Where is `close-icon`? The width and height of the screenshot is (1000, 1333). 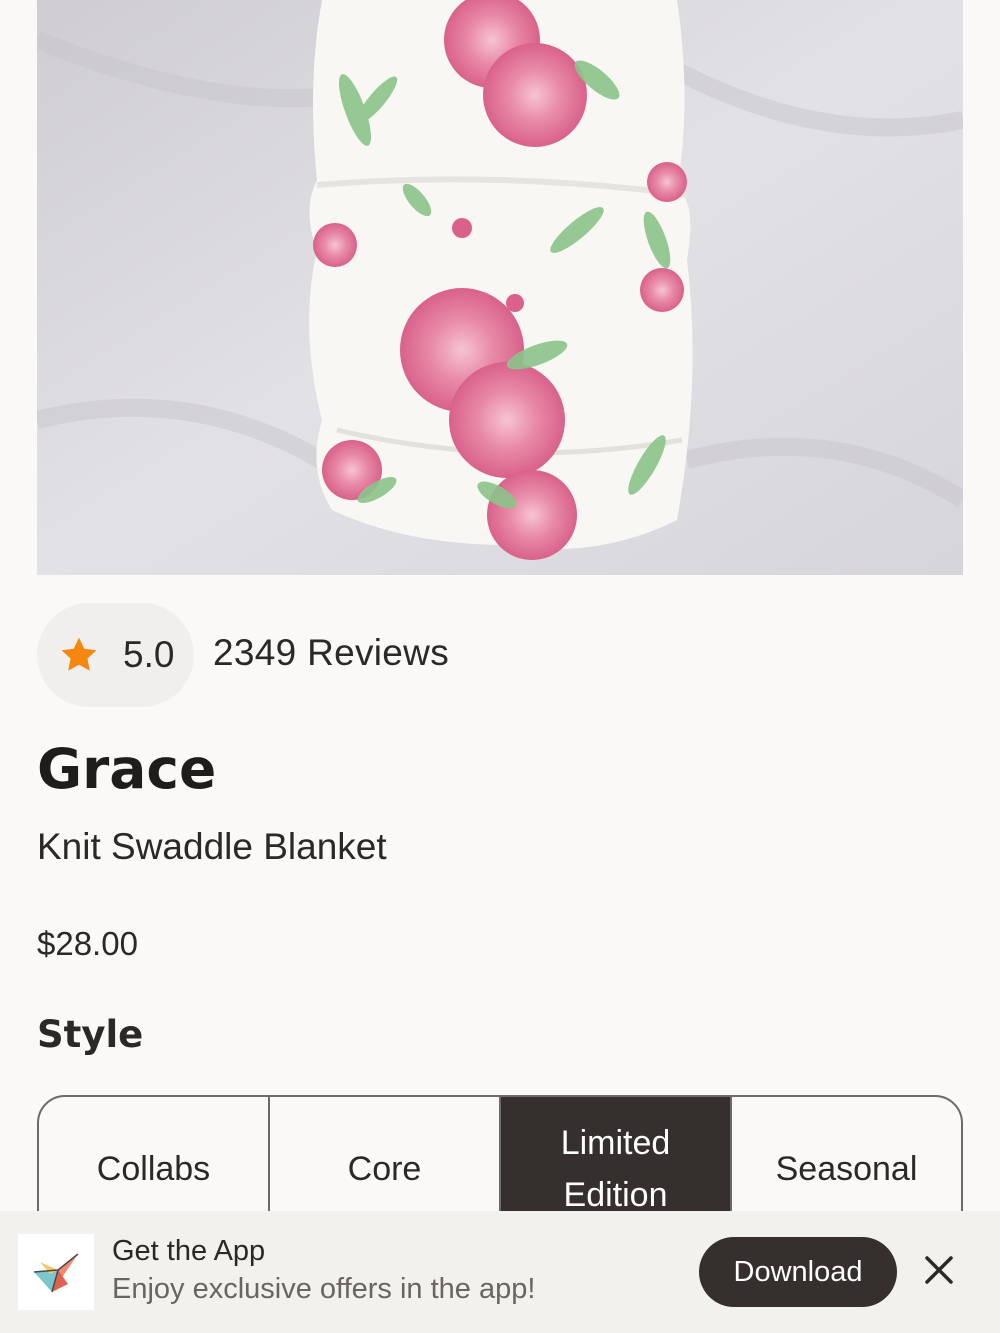
close-icon is located at coordinates (939, 1270).